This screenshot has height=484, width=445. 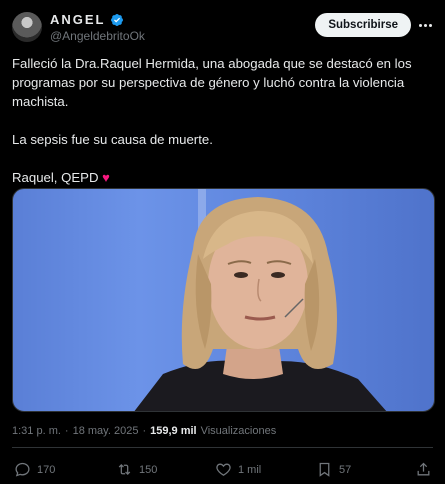 What do you see at coordinates (106, 177) in the screenshot?
I see `heart-emoji-icon: ♥` at bounding box center [106, 177].